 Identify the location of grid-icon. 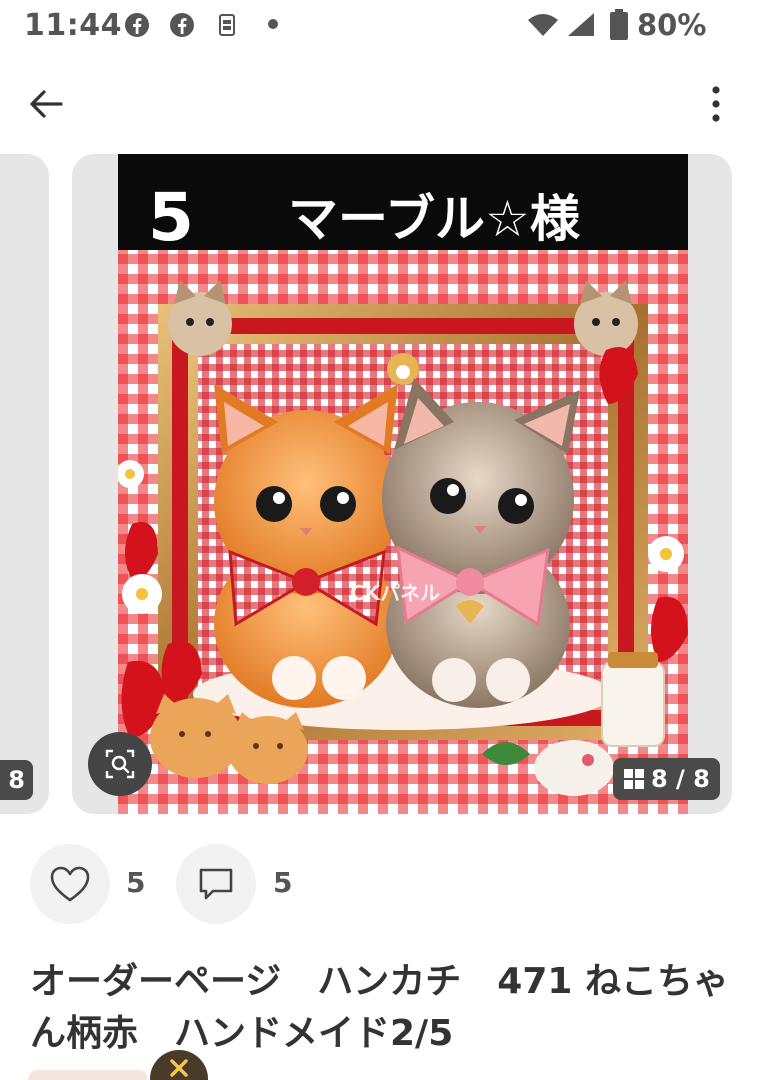
(634, 779).